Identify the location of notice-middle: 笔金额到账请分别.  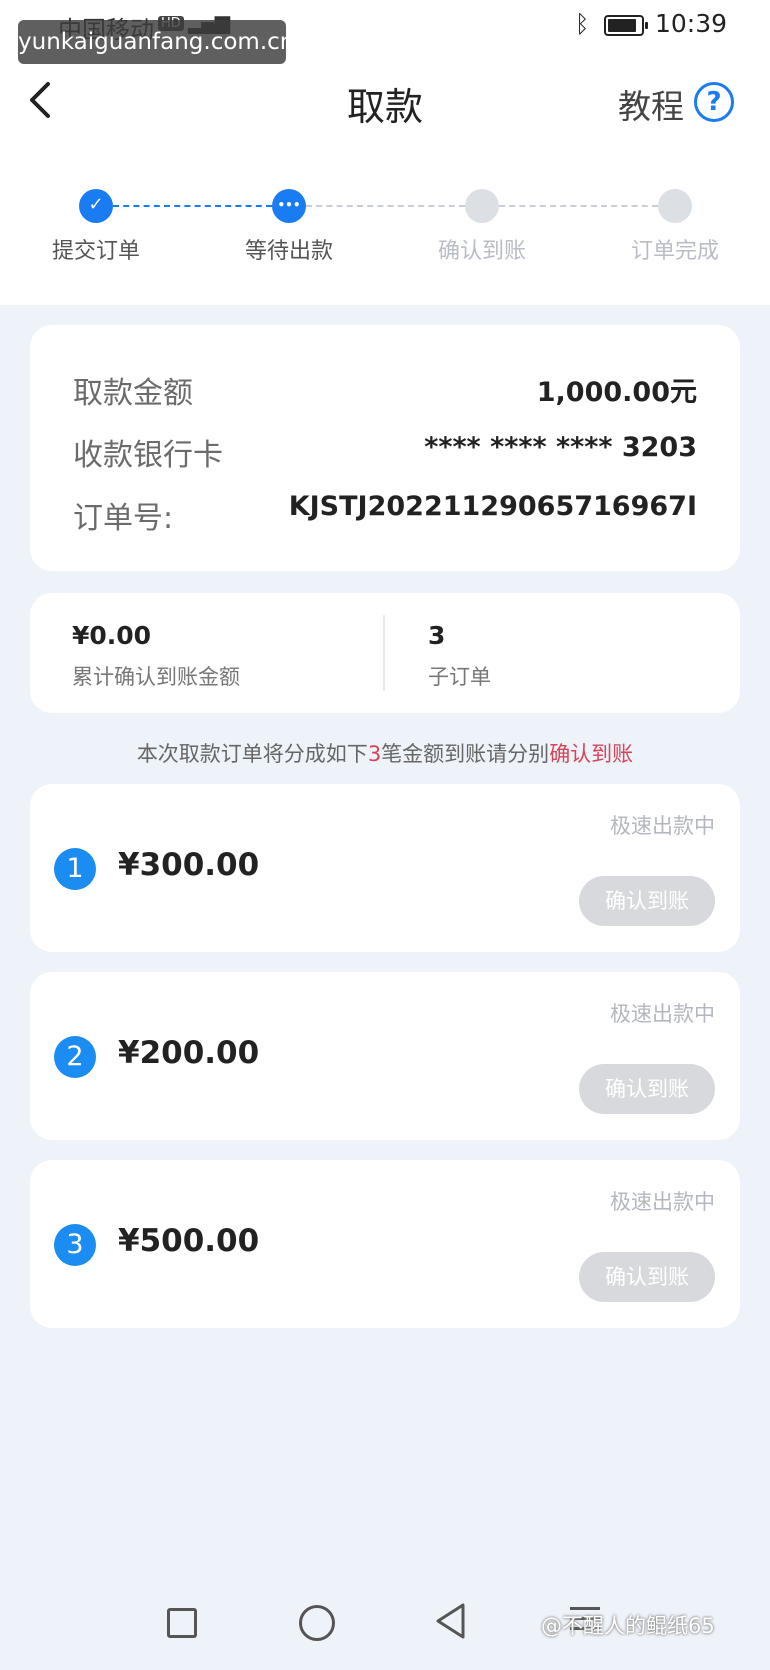
(465, 754).